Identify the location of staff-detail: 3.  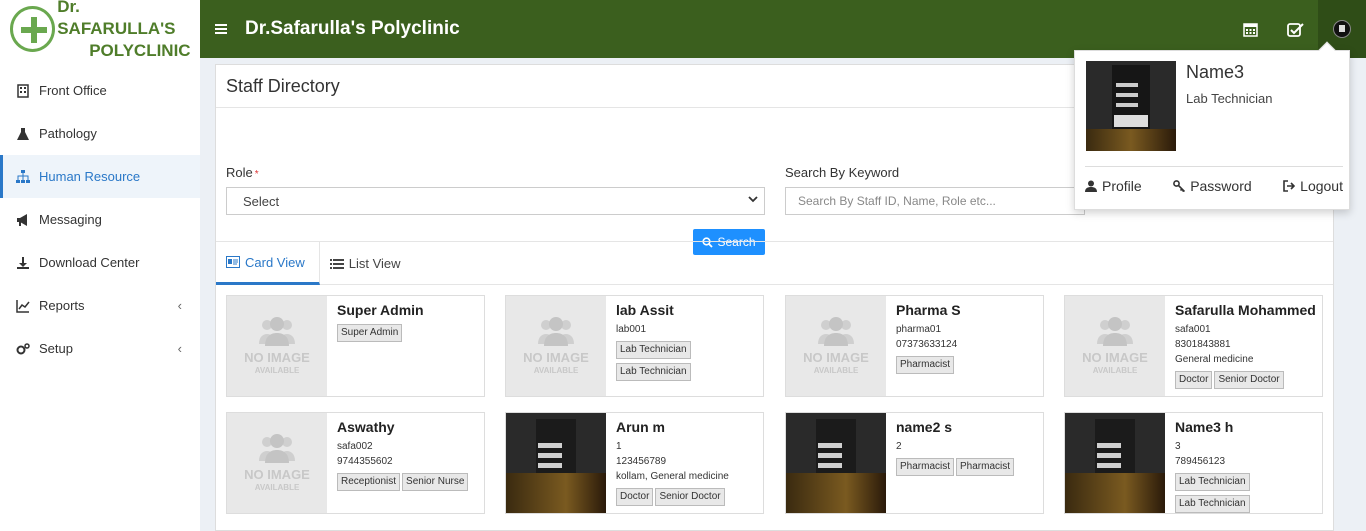
(1178, 446).